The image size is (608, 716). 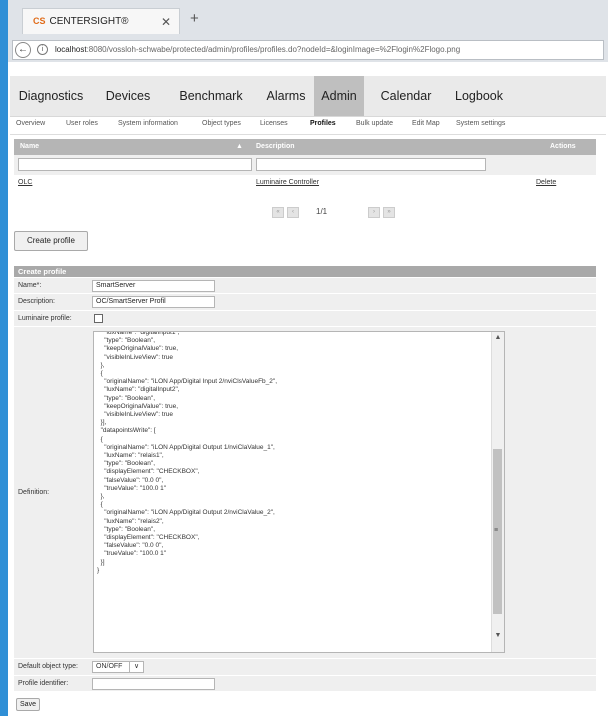 I want to click on profile-description-link: Luminaire Controller, so click(x=287, y=182).